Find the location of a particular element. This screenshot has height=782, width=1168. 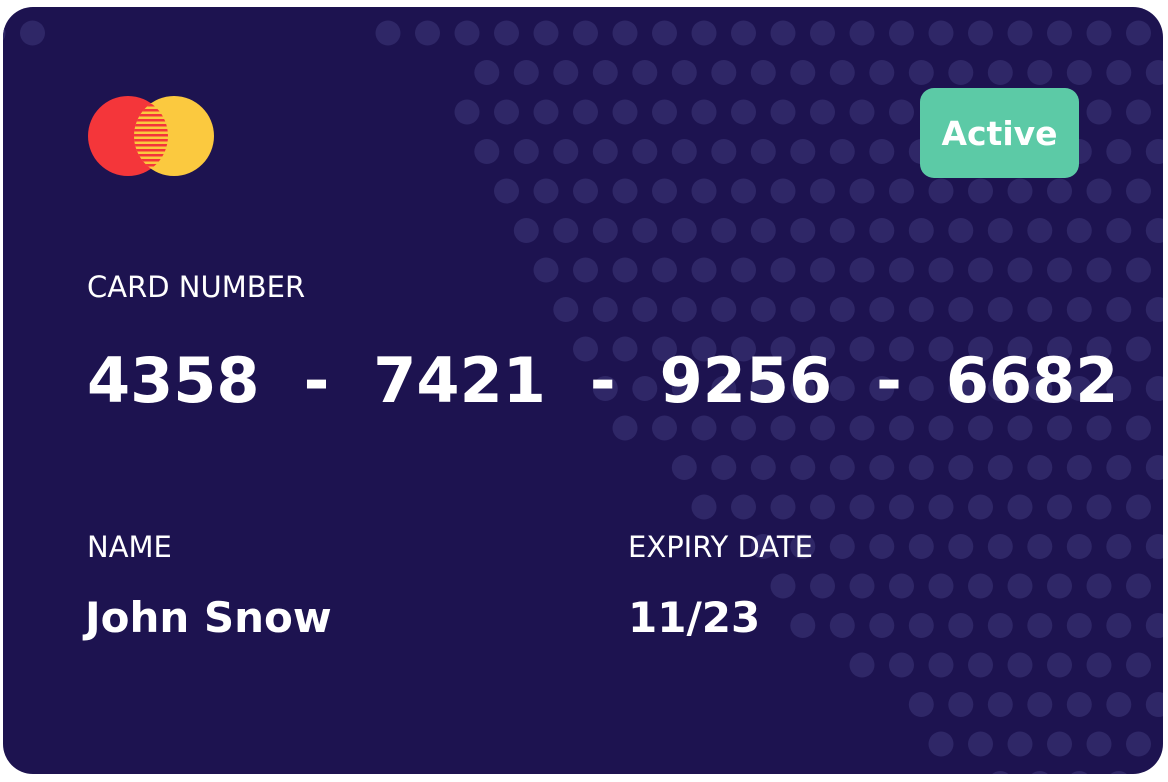

cardholder-name: John Snow is located at coordinates (208, 617).